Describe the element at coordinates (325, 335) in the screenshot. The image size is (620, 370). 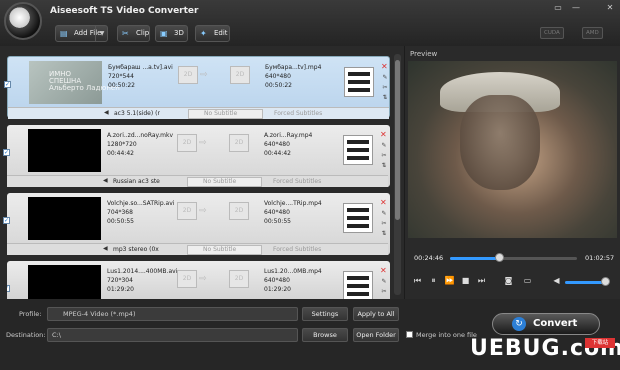
I see `browse-button: Browse` at that location.